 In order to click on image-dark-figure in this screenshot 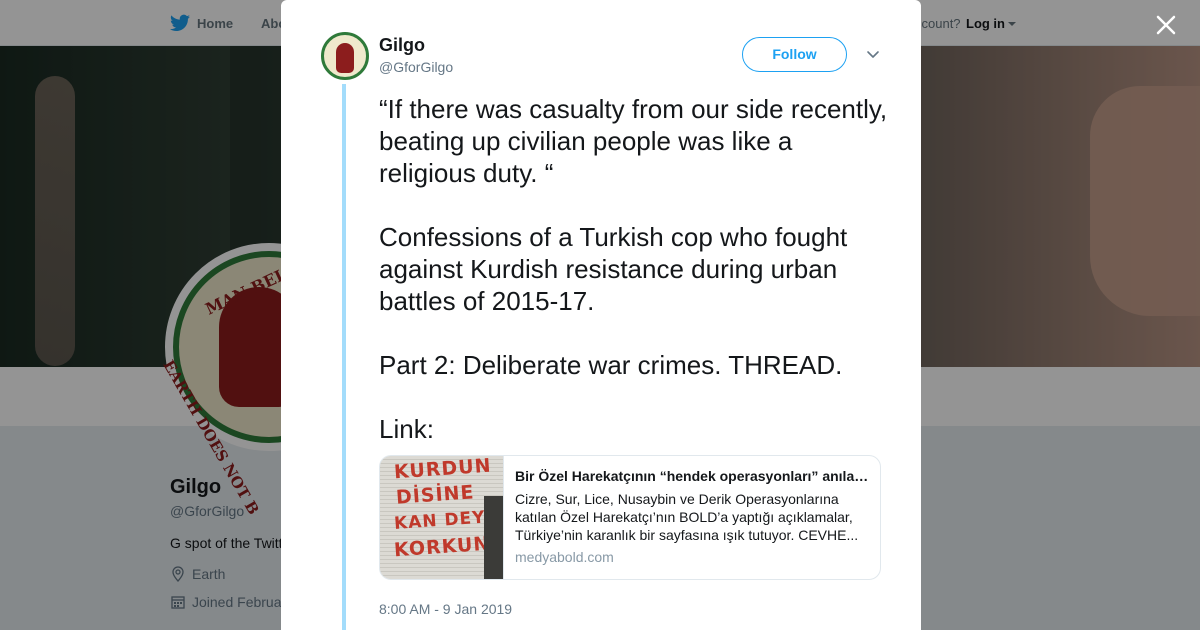, I will do `click(493, 537)`.